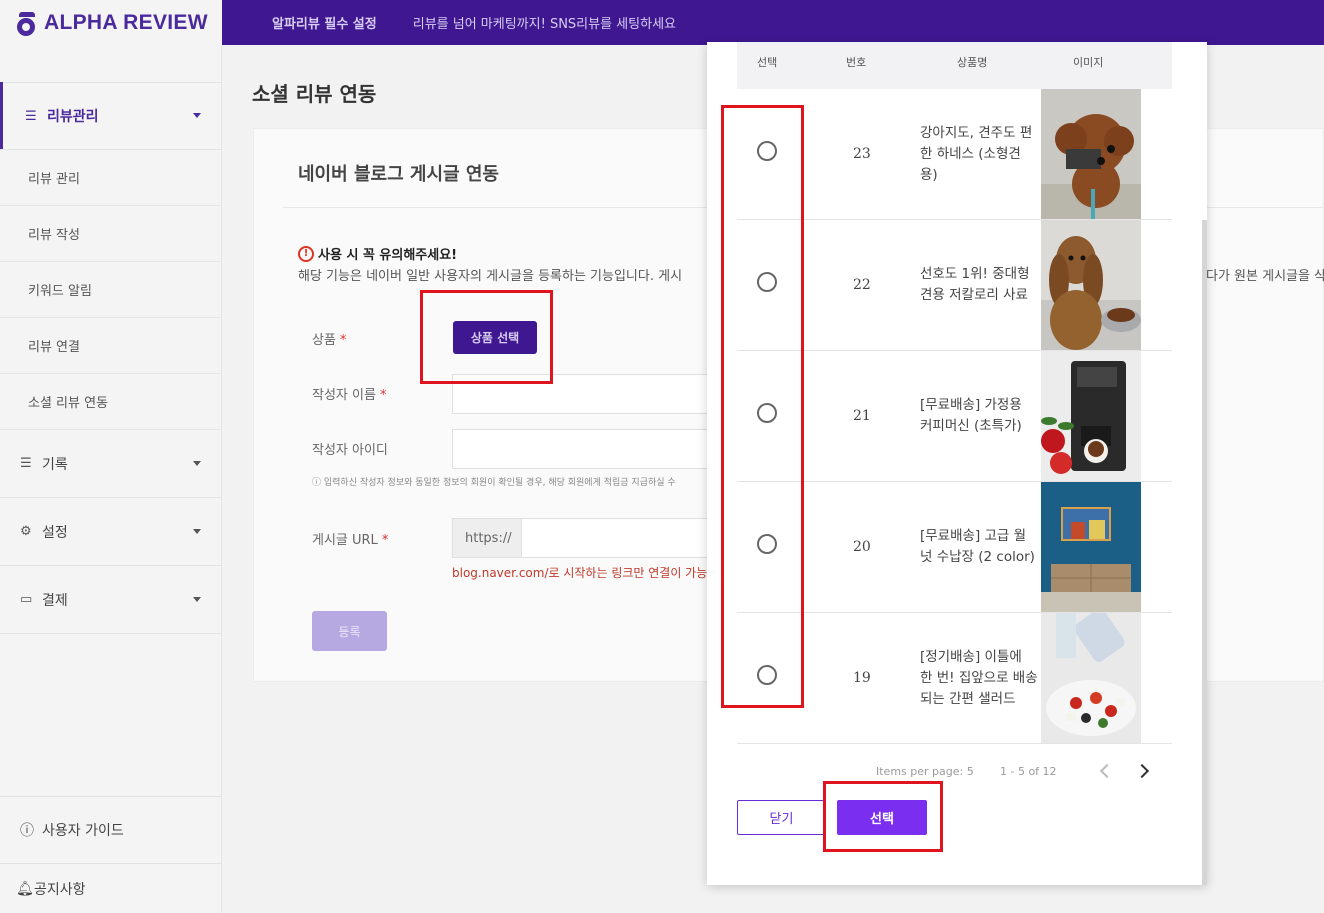 The image size is (1324, 913). I want to click on help-icon: ⓘ, so click(27, 831).